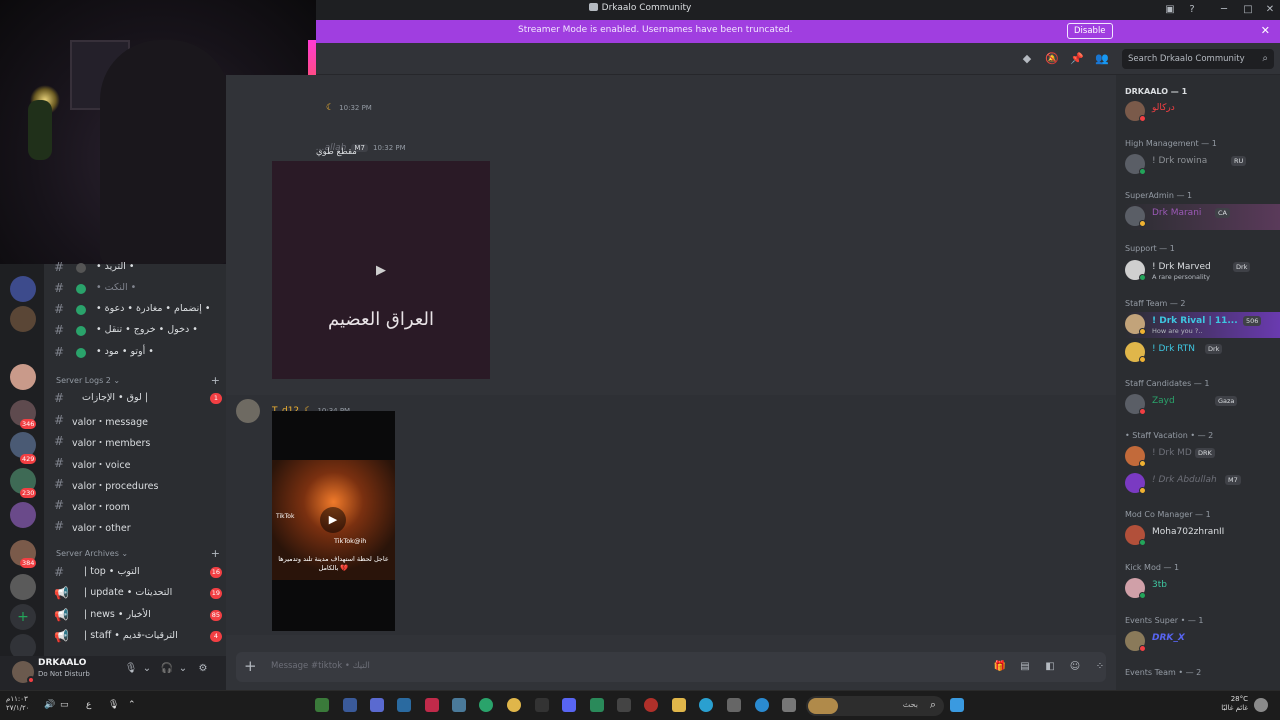  What do you see at coordinates (1202, 271) in the screenshot?
I see `member-item: ! Drk Marved Drk A rare personality` at bounding box center [1202, 271].